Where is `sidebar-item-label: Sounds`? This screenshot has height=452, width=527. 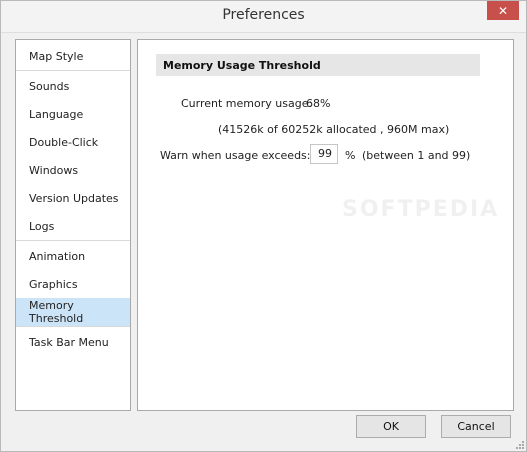
sidebar-item-label: Sounds is located at coordinates (49, 86).